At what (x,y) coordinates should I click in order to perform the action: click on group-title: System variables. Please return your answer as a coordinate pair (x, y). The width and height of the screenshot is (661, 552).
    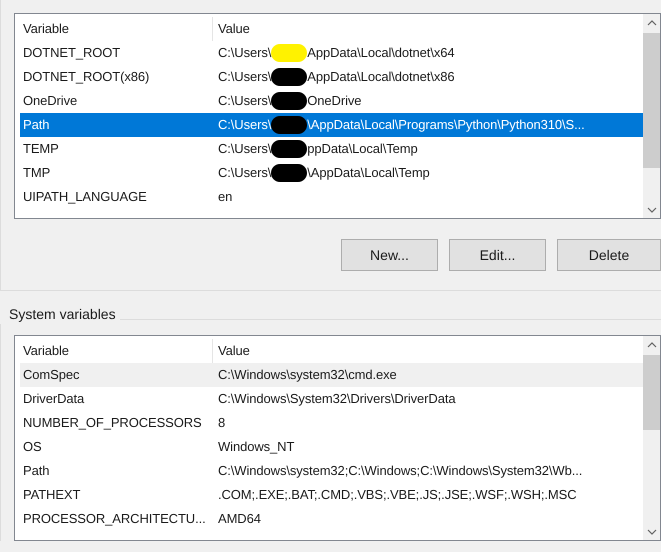
    Looking at the image, I should click on (62, 314).